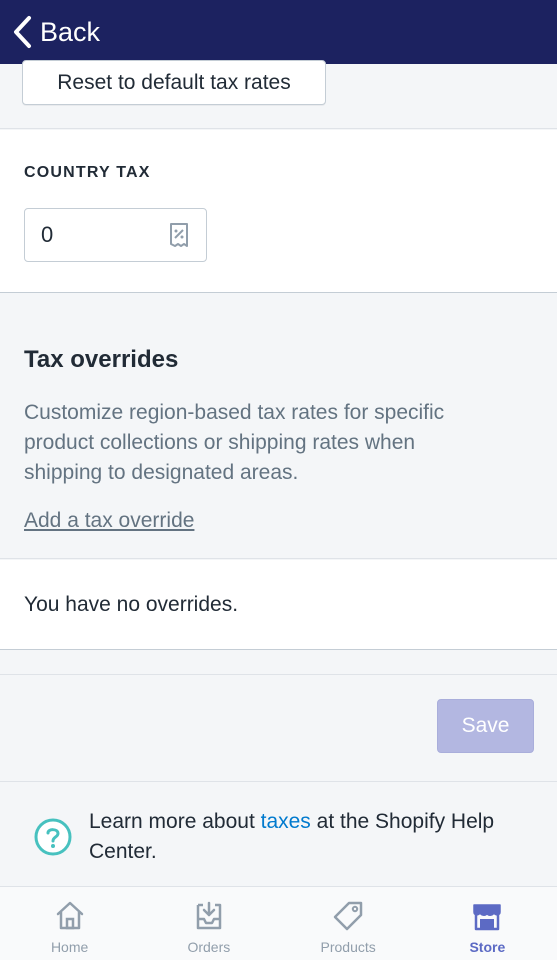 The image size is (557, 960). What do you see at coordinates (131, 604) in the screenshot?
I see `no-overrides-text: You have no overrides.` at bounding box center [131, 604].